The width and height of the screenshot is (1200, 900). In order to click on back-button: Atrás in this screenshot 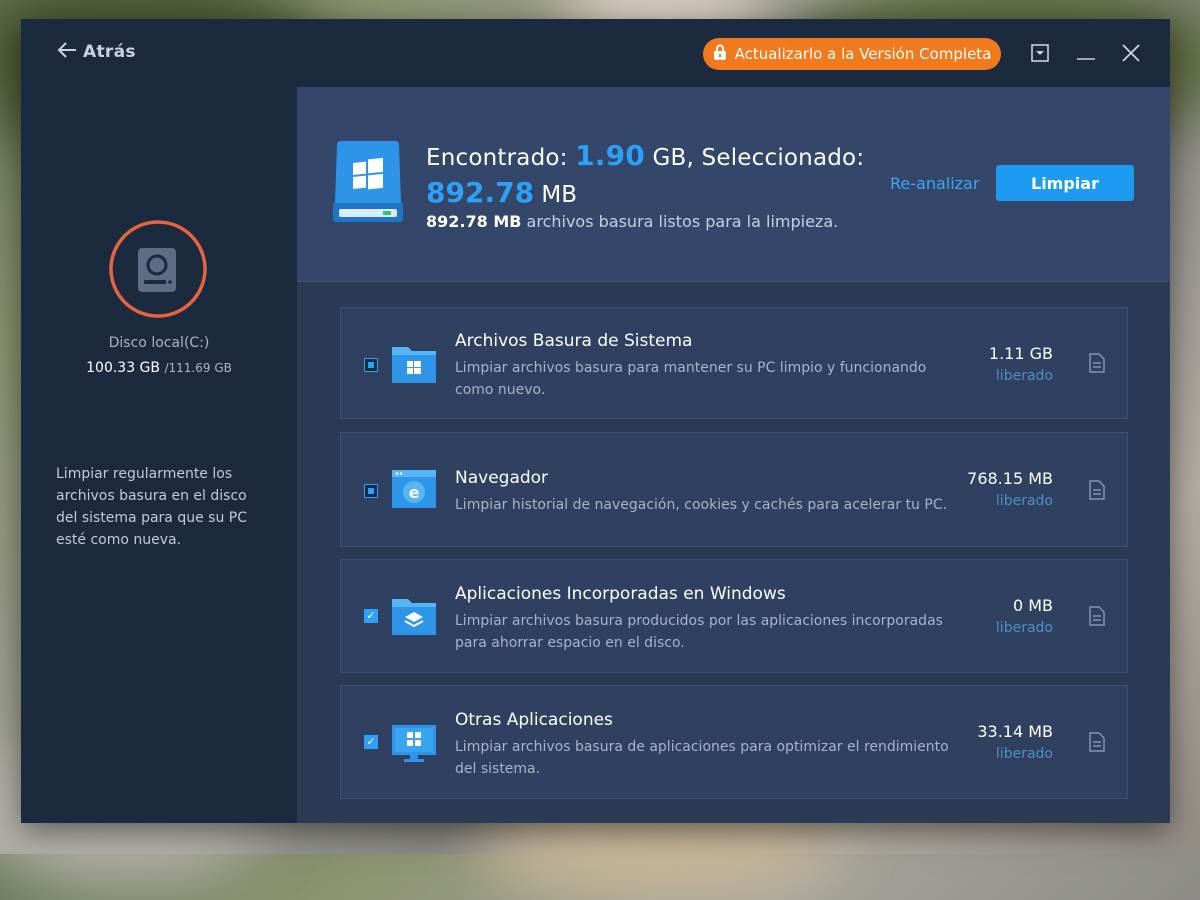, I will do `click(96, 52)`.